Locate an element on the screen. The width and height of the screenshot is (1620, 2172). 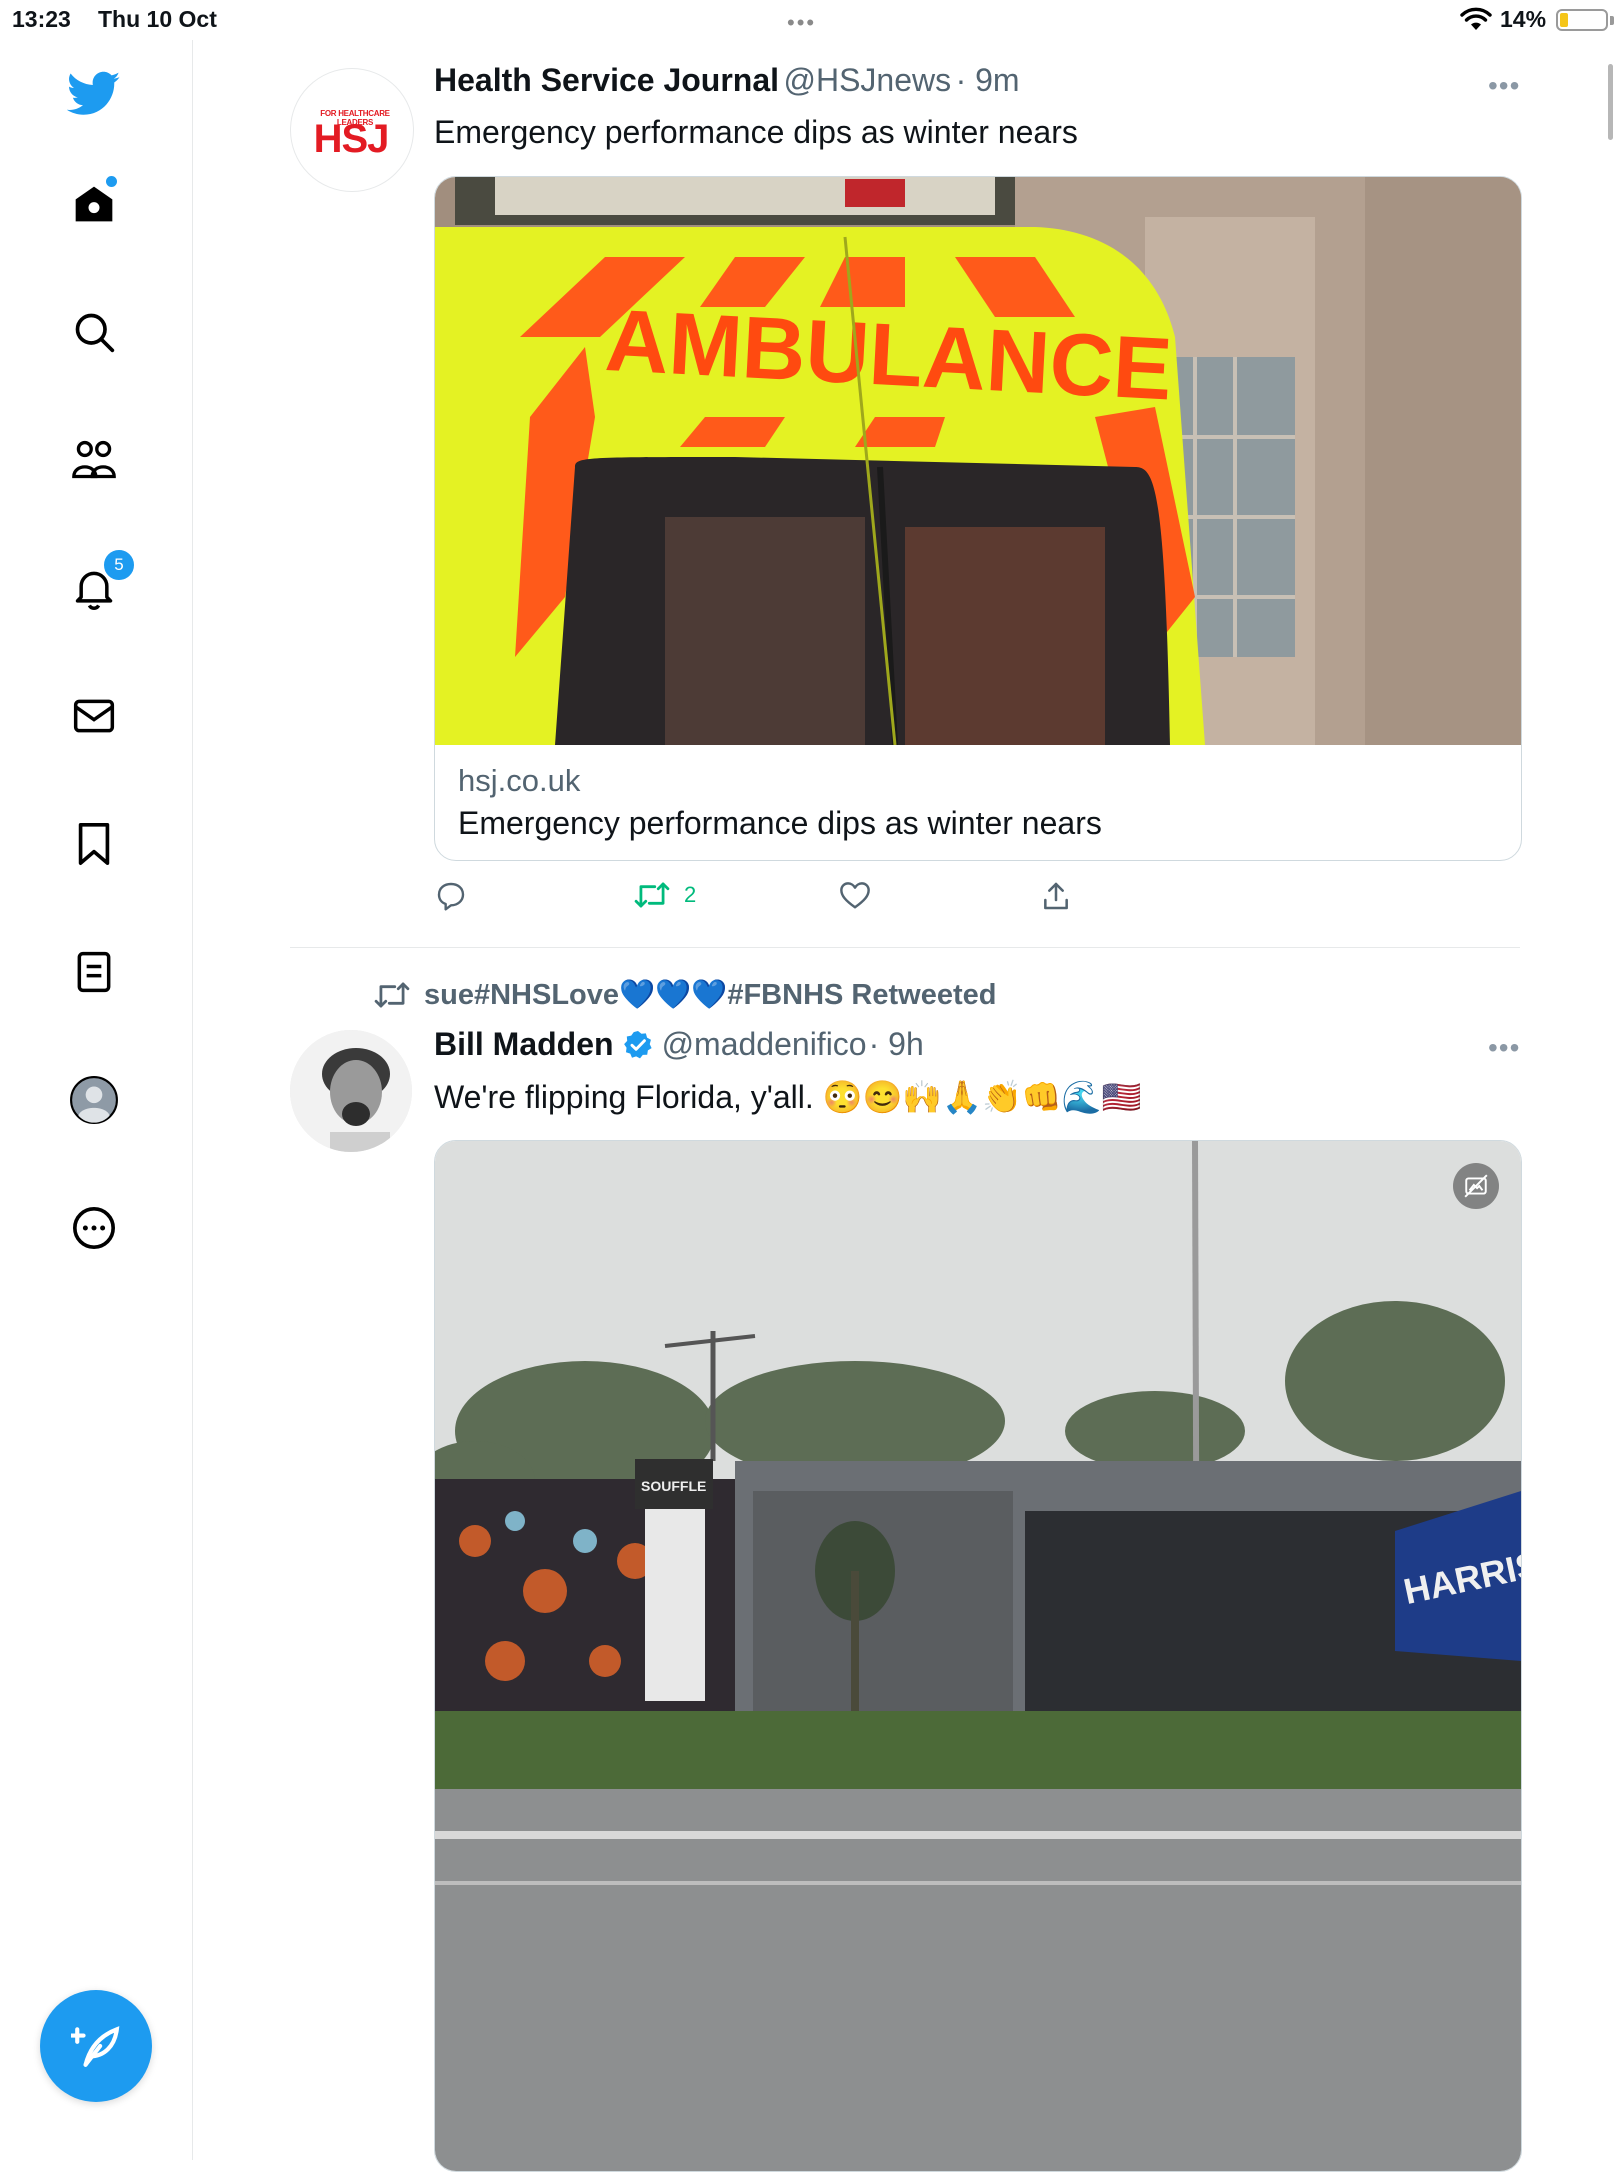
retweet-button: 2 is located at coordinates (665, 895).